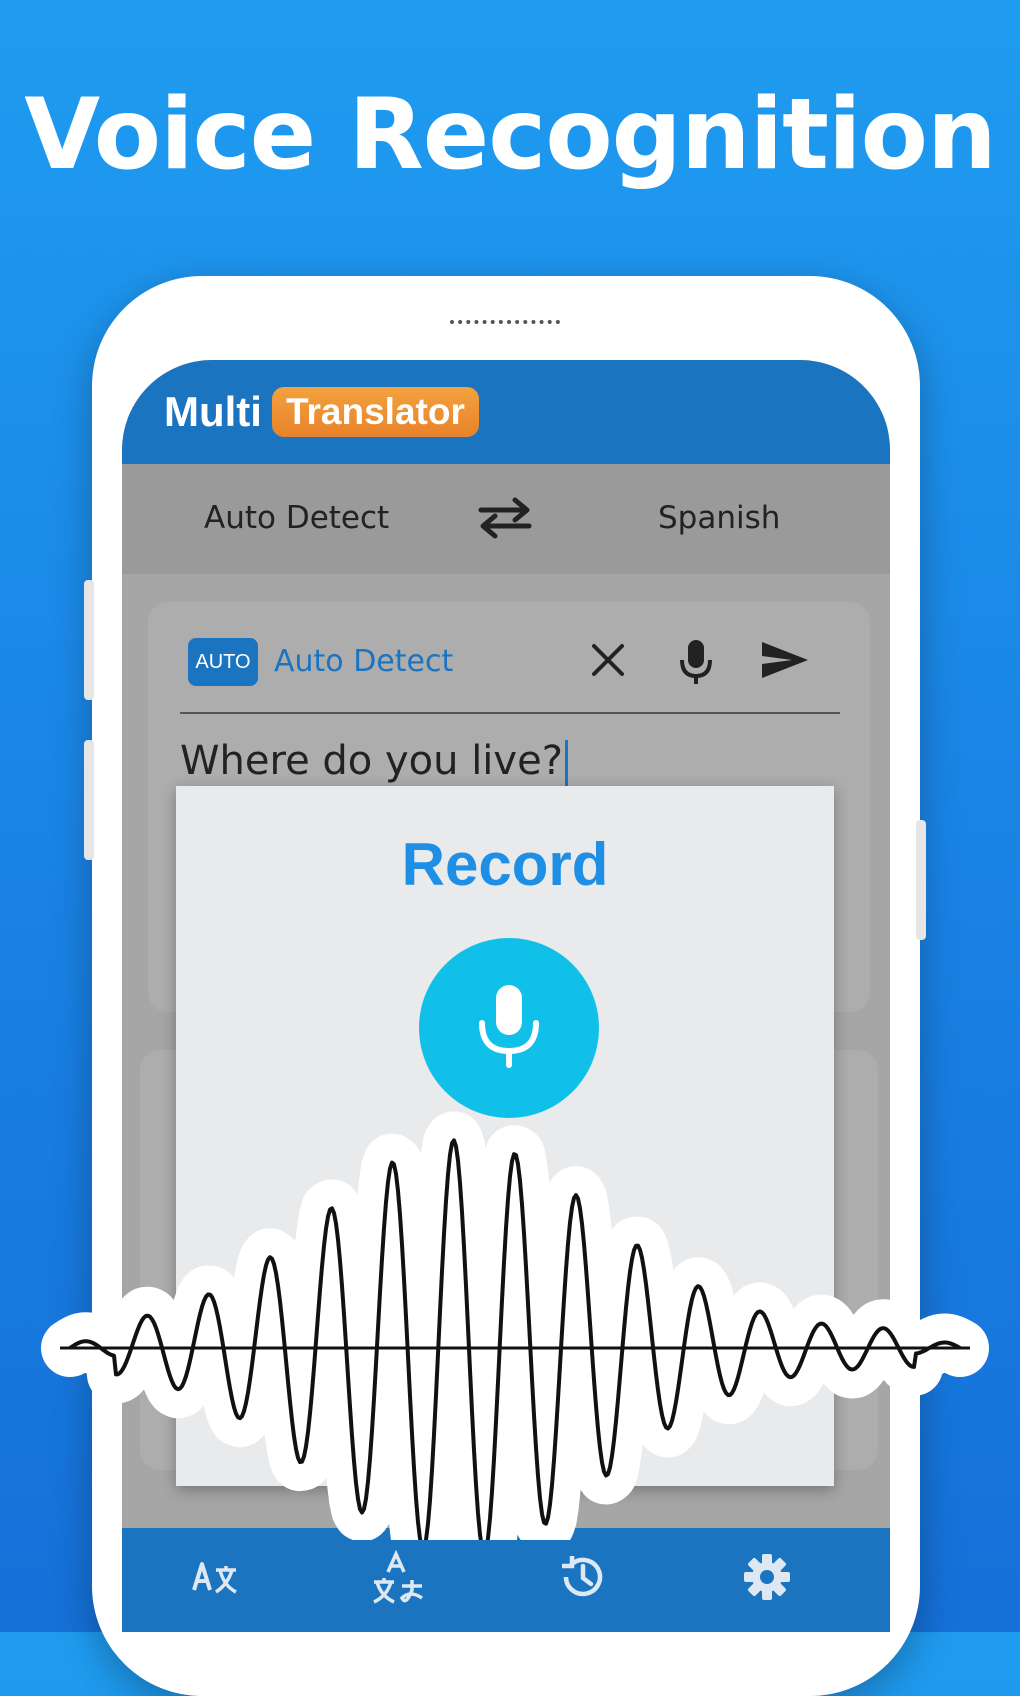 The width and height of the screenshot is (1020, 1696). Describe the element at coordinates (510, 135) in the screenshot. I see `headline: Voice Recognition` at that location.